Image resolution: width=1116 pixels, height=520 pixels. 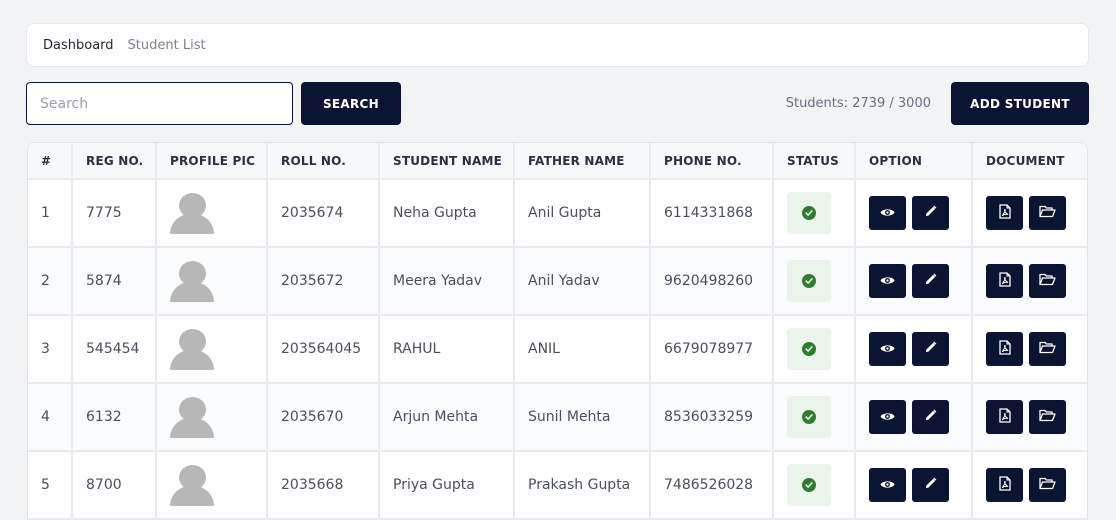 What do you see at coordinates (323, 417) in the screenshot?
I see `cell-roll-no: 2035670` at bounding box center [323, 417].